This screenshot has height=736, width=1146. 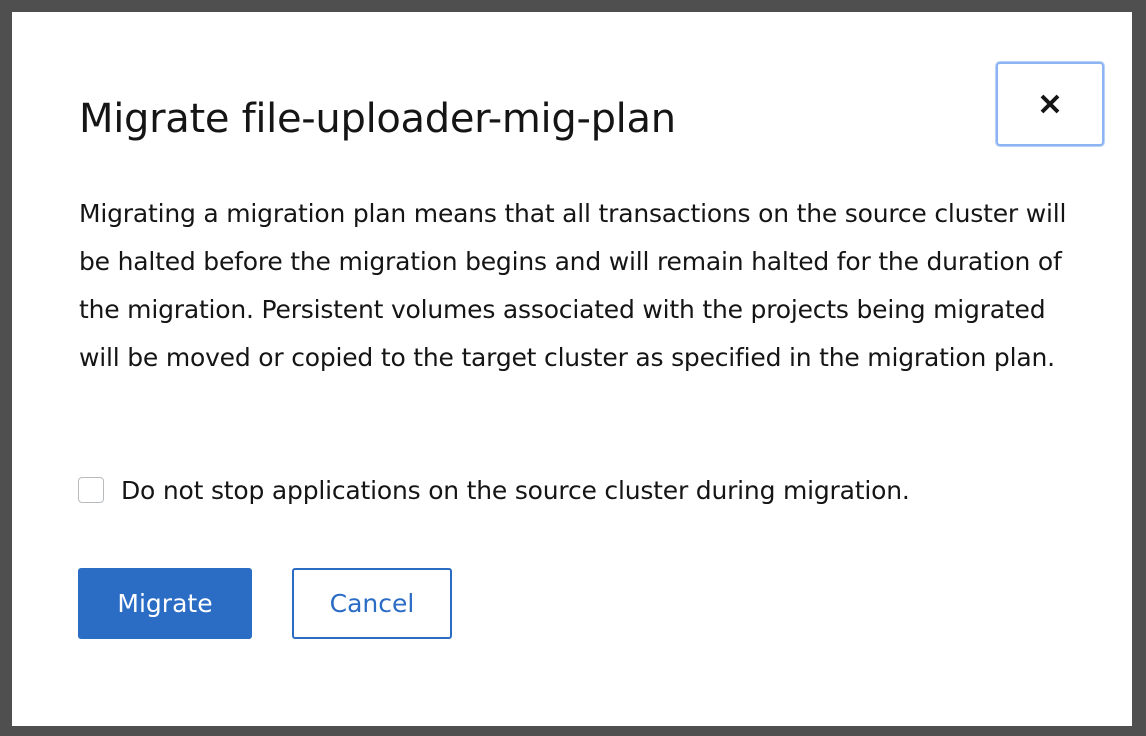 I want to click on close-icon, so click(x=1050, y=104).